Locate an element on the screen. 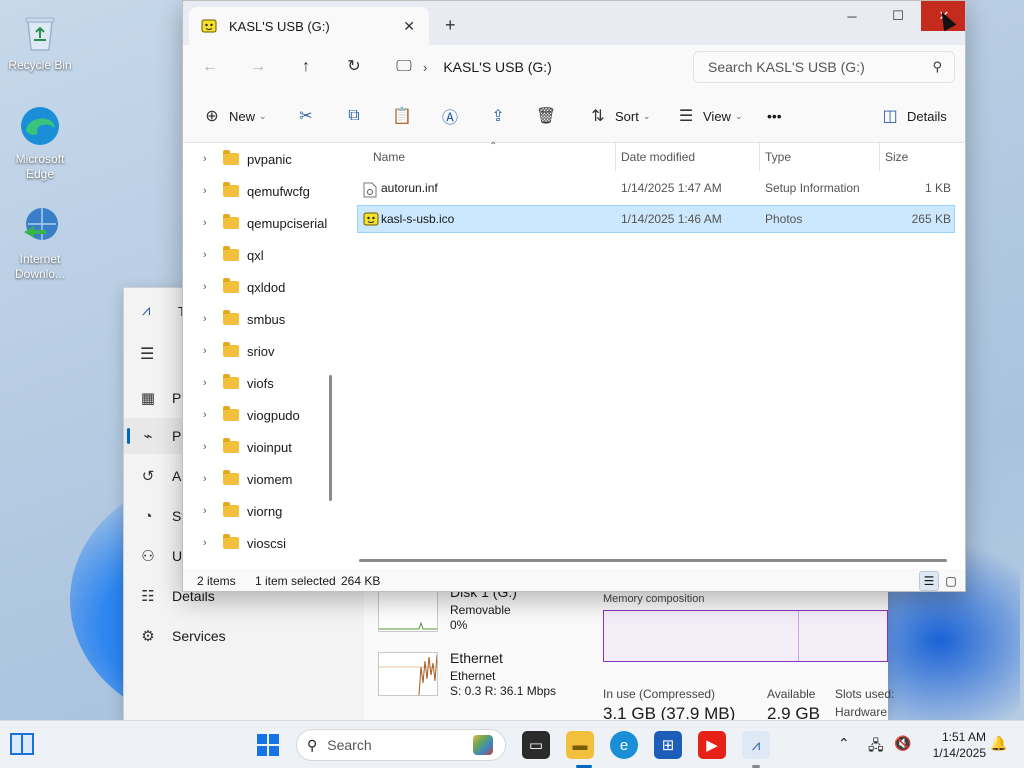 The height and width of the screenshot is (768, 1024). cut-button: ✂ is located at coordinates (306, 116).